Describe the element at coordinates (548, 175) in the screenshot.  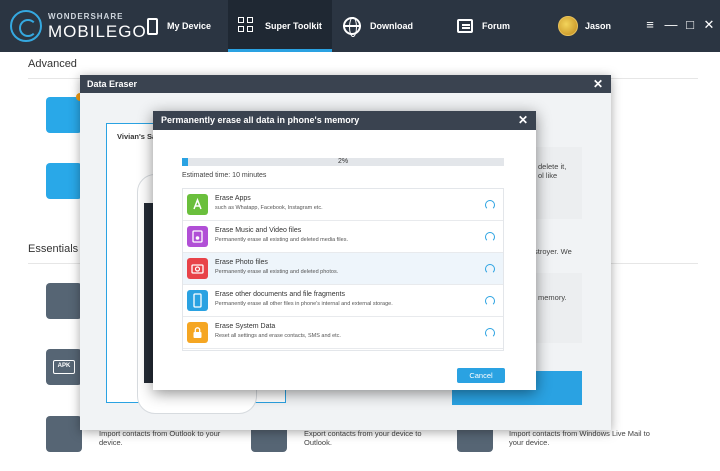
I see `card-text: ol like` at that location.